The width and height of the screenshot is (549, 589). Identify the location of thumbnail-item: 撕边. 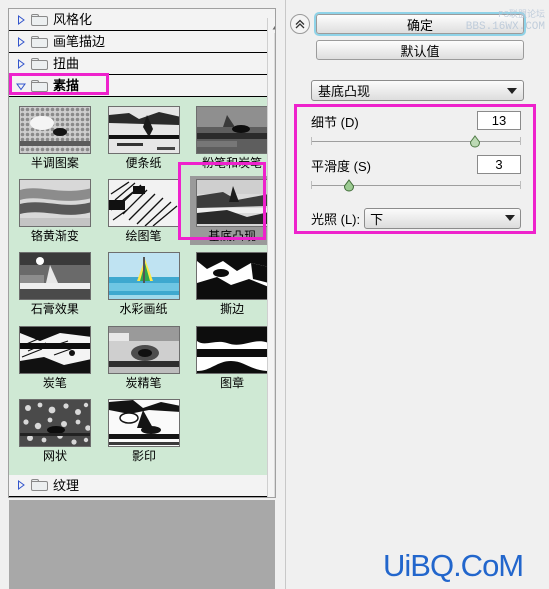
(232, 283).